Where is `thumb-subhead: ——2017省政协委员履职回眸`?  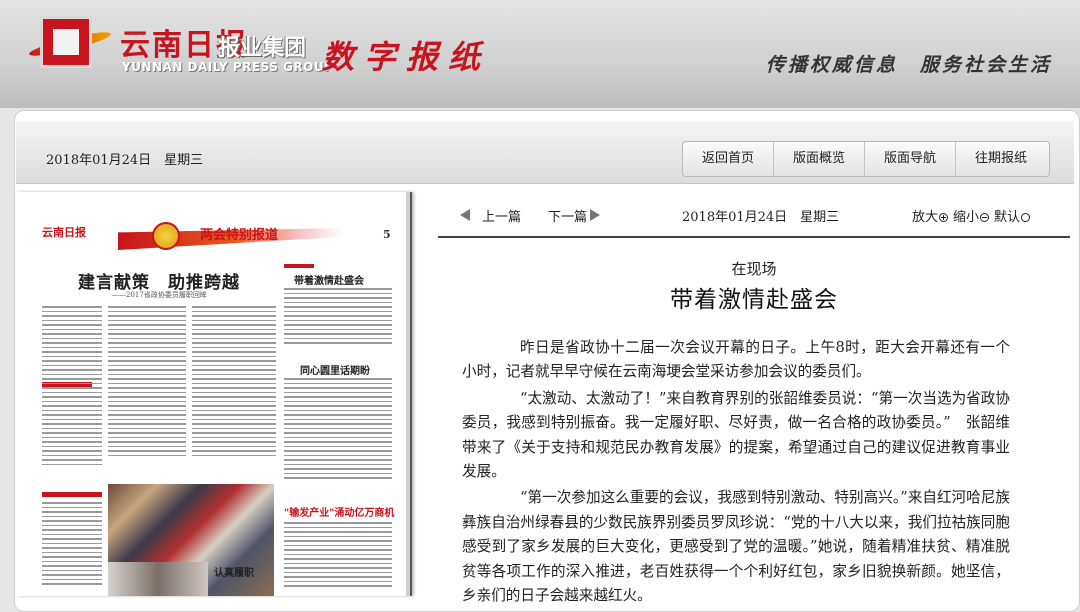 thumb-subhead: ——2017省政协委员履职回眸 is located at coordinates (159, 295).